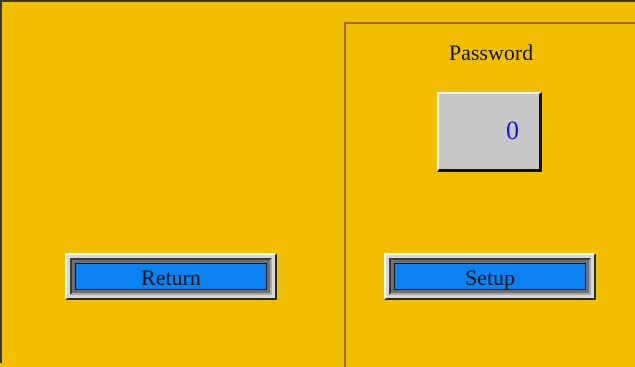 The height and width of the screenshot is (367, 635). I want to click on password-label: Password, so click(491, 52).